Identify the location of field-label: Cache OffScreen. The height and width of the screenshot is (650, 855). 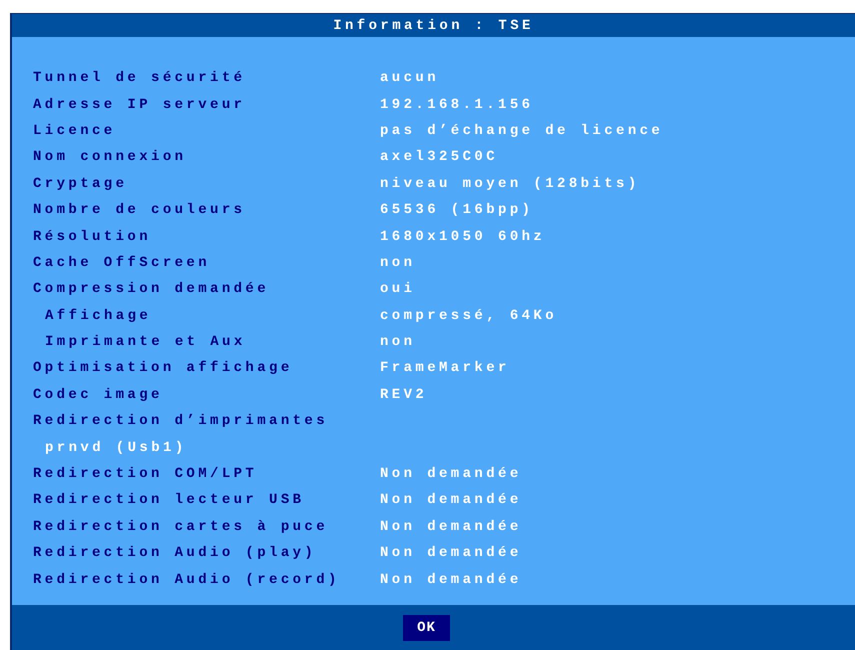
(122, 262).